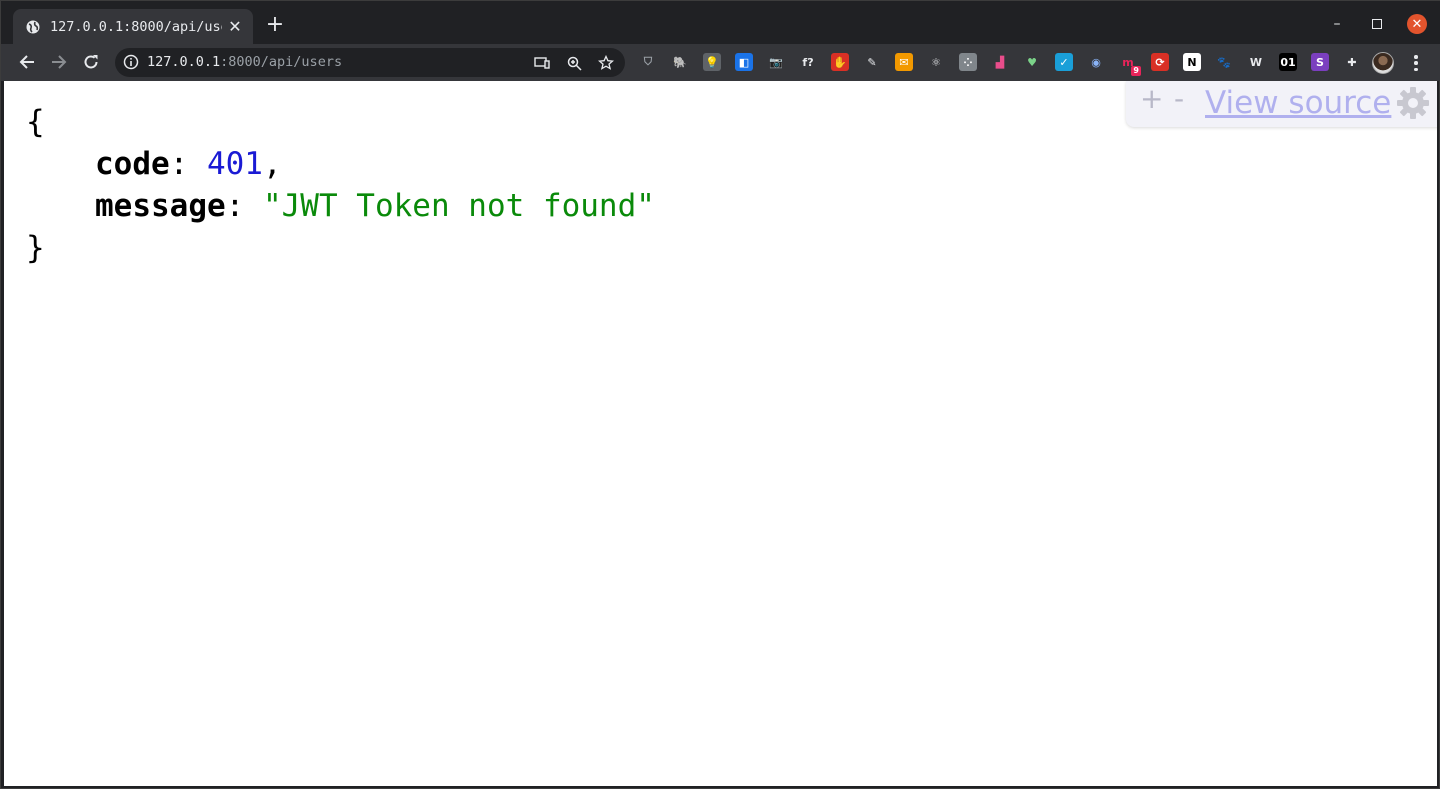 This screenshot has width=1440, height=789. I want to click on zoom-icon, so click(574, 63).